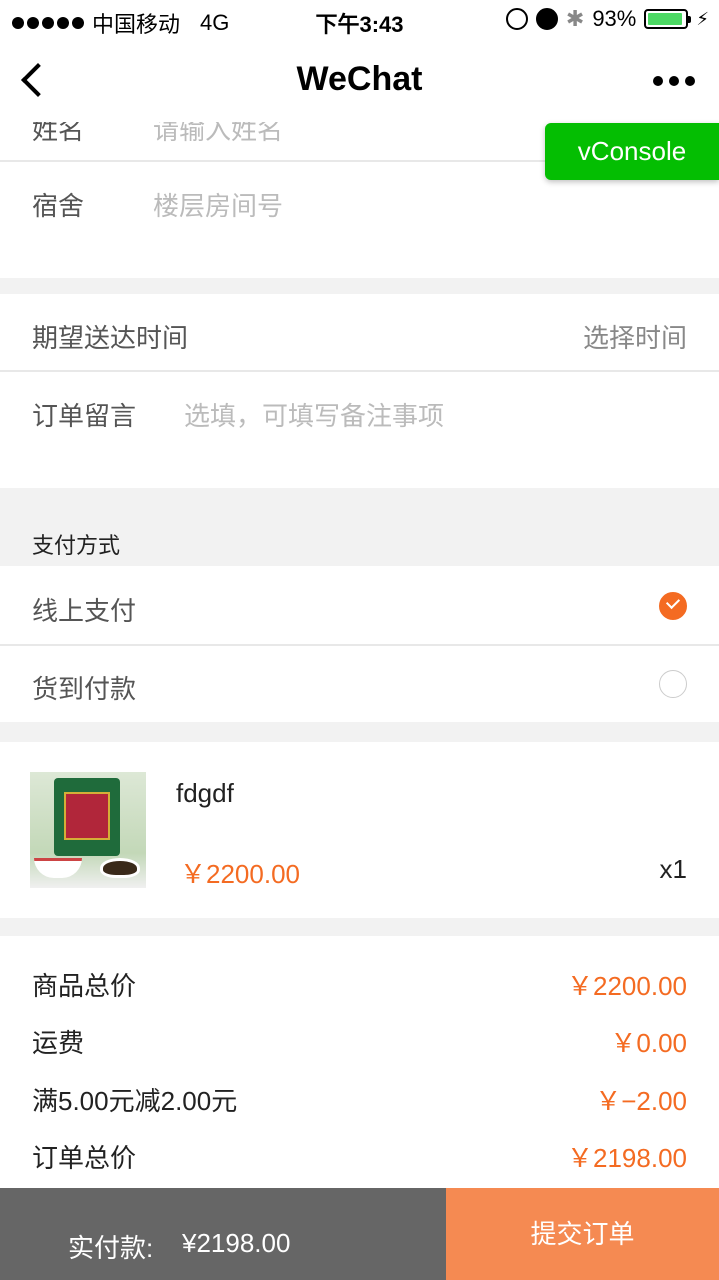  What do you see at coordinates (84, 1158) in the screenshot?
I see `order-total-label: 订单总价` at bounding box center [84, 1158].